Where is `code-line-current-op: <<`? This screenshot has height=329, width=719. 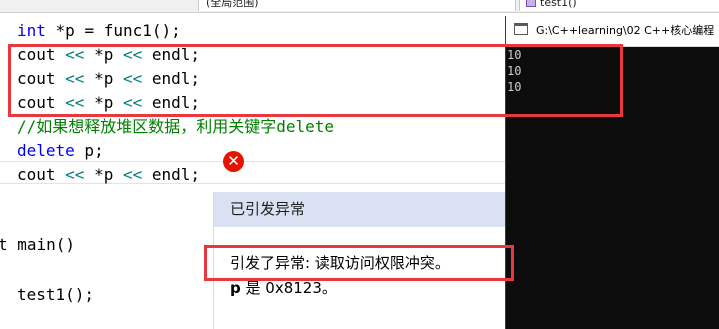
code-line-current-op: << is located at coordinates (75, 174).